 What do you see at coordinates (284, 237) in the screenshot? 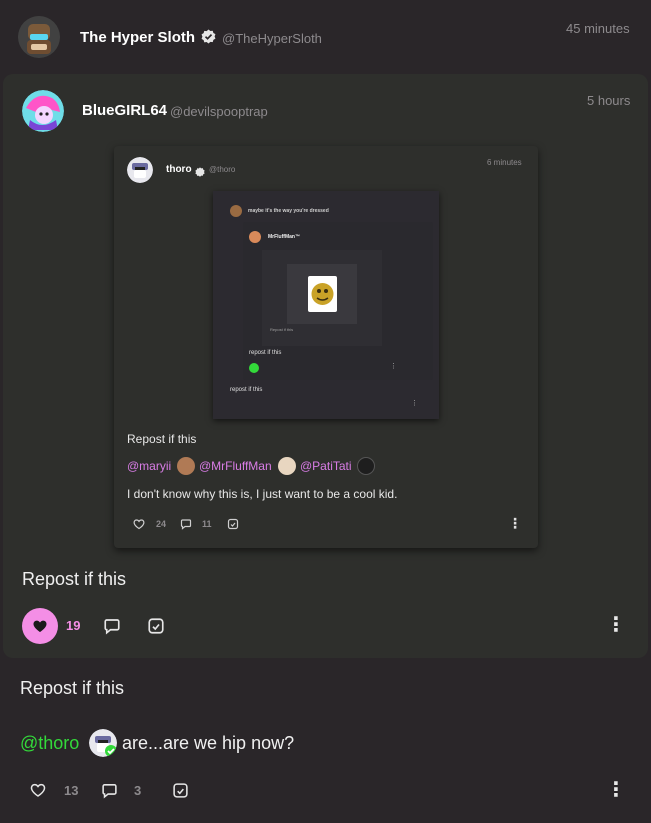
I see `quote4-author-name: MrFluffMan™` at bounding box center [284, 237].